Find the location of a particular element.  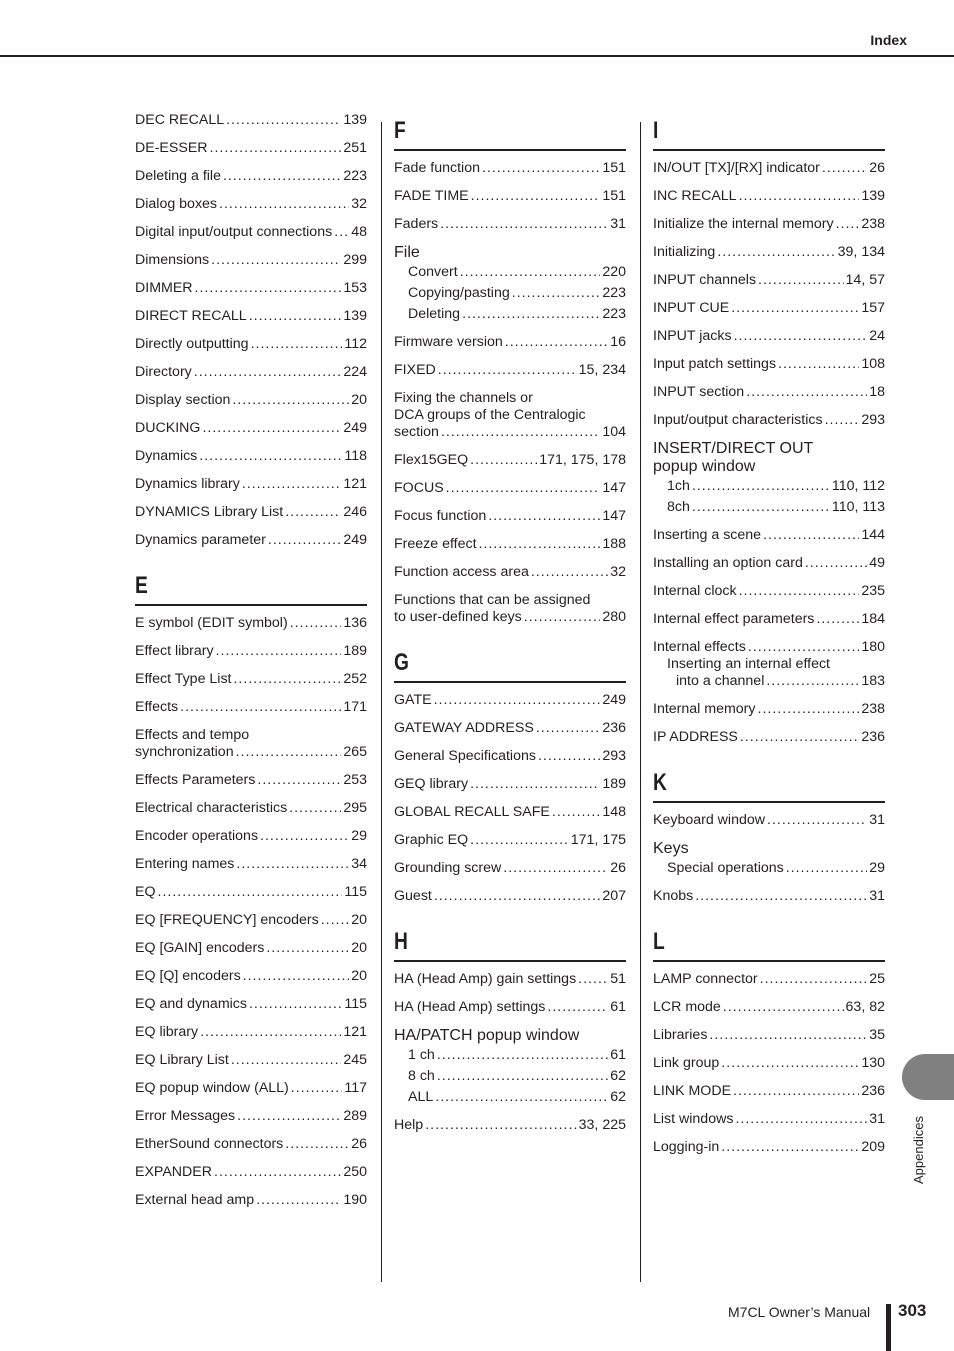

page-reference: 171 is located at coordinates (355, 707).